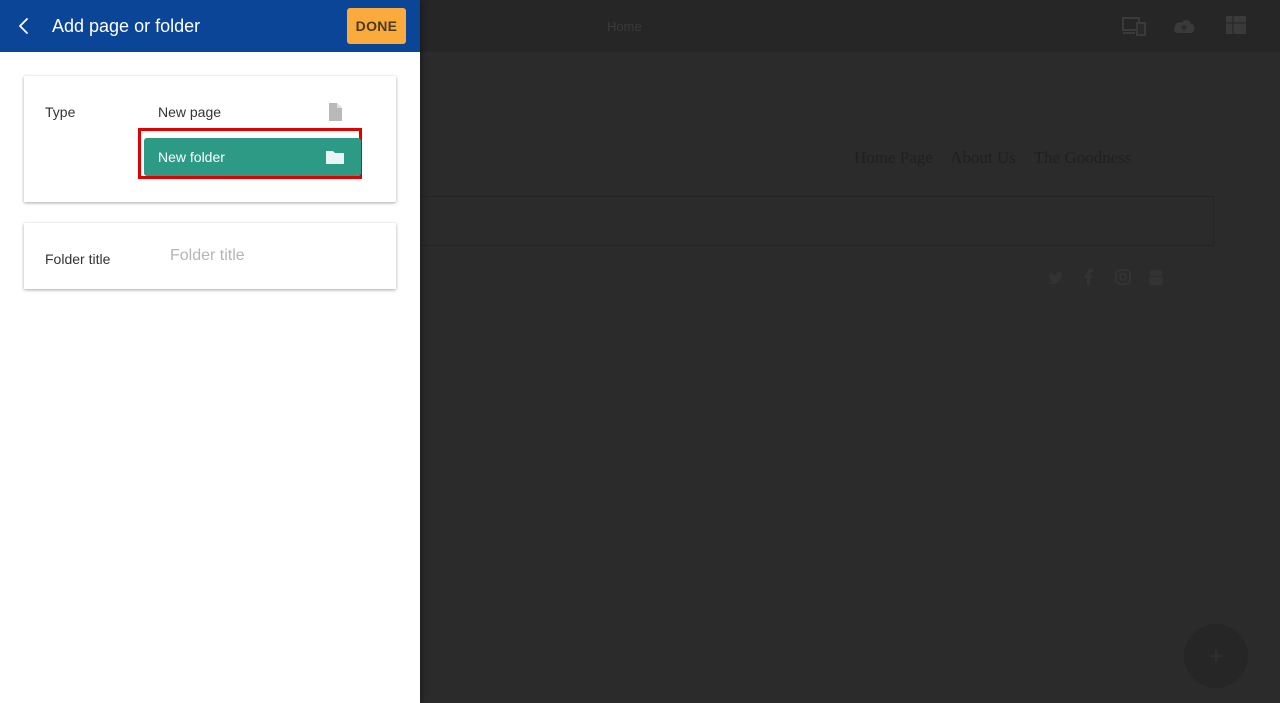 The image size is (1280, 703). I want to click on new-folder-option: New folder, so click(252, 157).